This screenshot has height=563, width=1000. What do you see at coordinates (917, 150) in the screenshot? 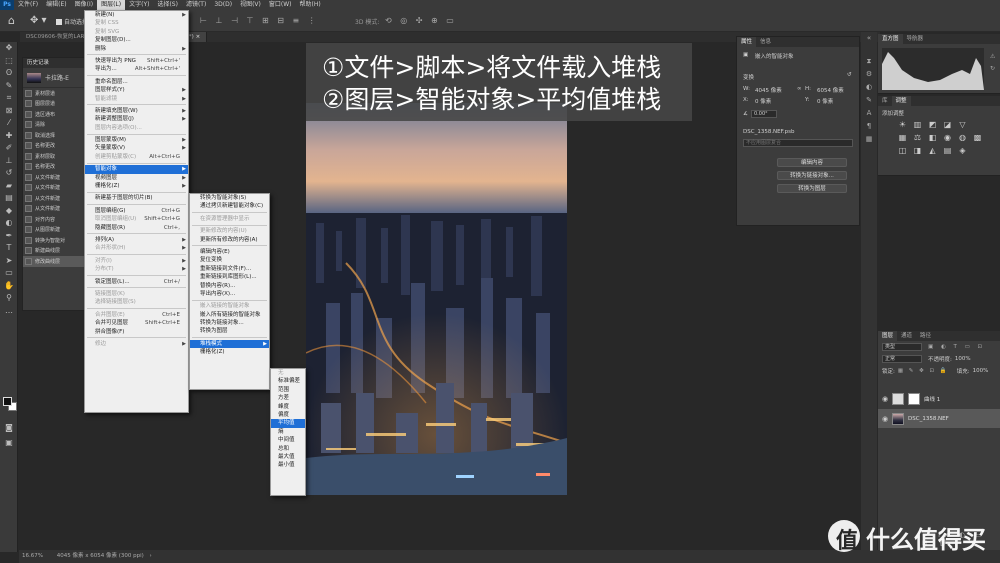
I see `posterize-icon: ◨` at bounding box center [917, 150].